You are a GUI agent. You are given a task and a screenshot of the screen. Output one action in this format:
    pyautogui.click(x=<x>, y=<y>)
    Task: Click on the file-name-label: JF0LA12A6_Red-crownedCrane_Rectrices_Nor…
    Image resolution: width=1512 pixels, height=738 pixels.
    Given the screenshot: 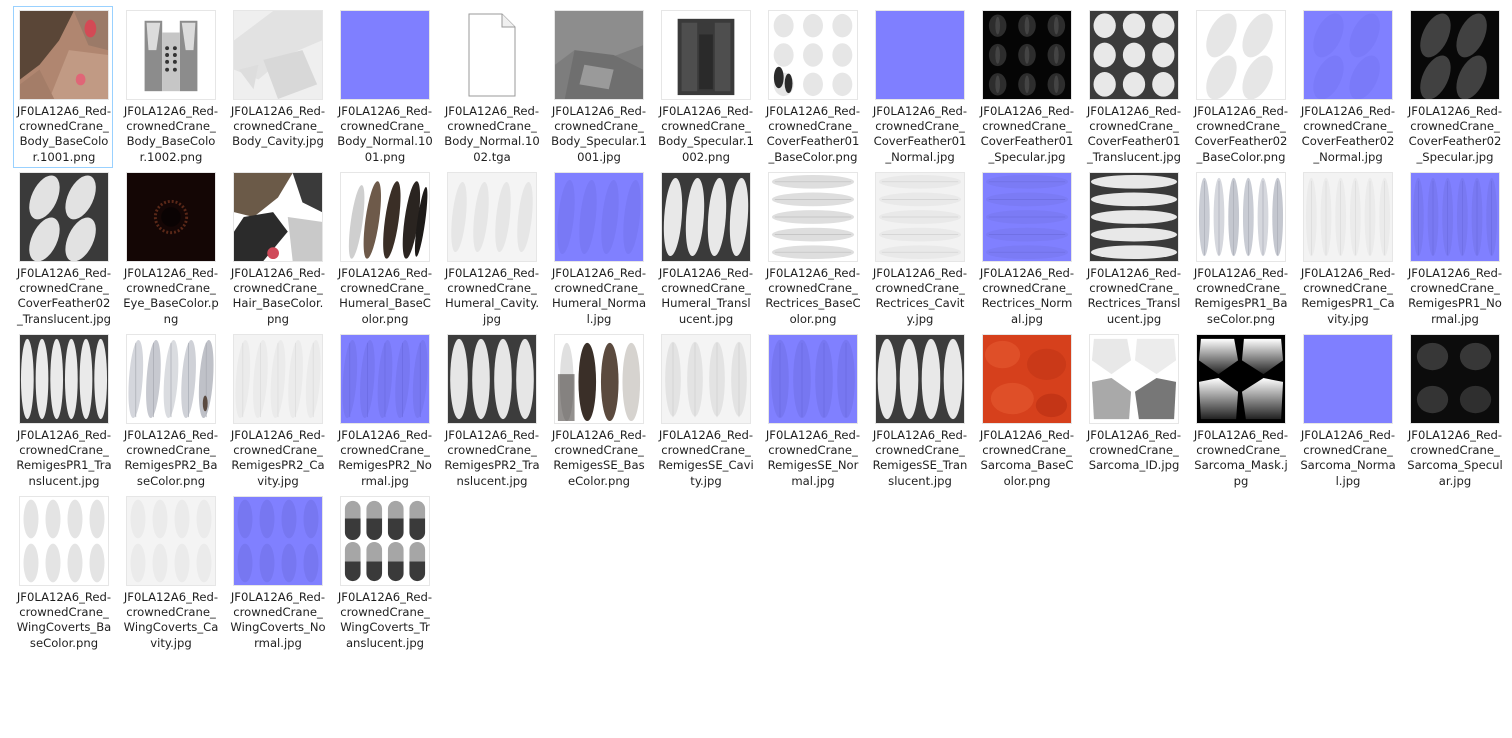 What is the action you would take?
    pyautogui.click(x=1027, y=296)
    